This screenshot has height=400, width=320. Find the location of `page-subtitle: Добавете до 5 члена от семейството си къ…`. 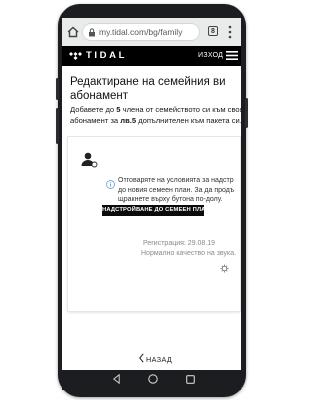

page-subtitle: Добавете до 5 члена от семейството си къ… is located at coordinates (157, 115).